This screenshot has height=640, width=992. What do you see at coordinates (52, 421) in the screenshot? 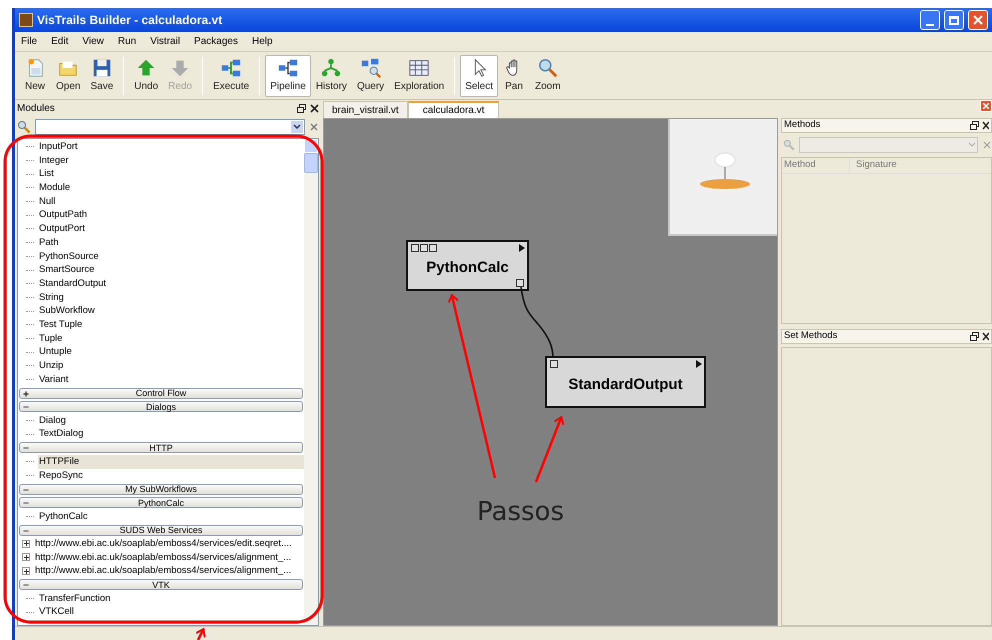
I see `tree-item: Dialog` at bounding box center [52, 421].